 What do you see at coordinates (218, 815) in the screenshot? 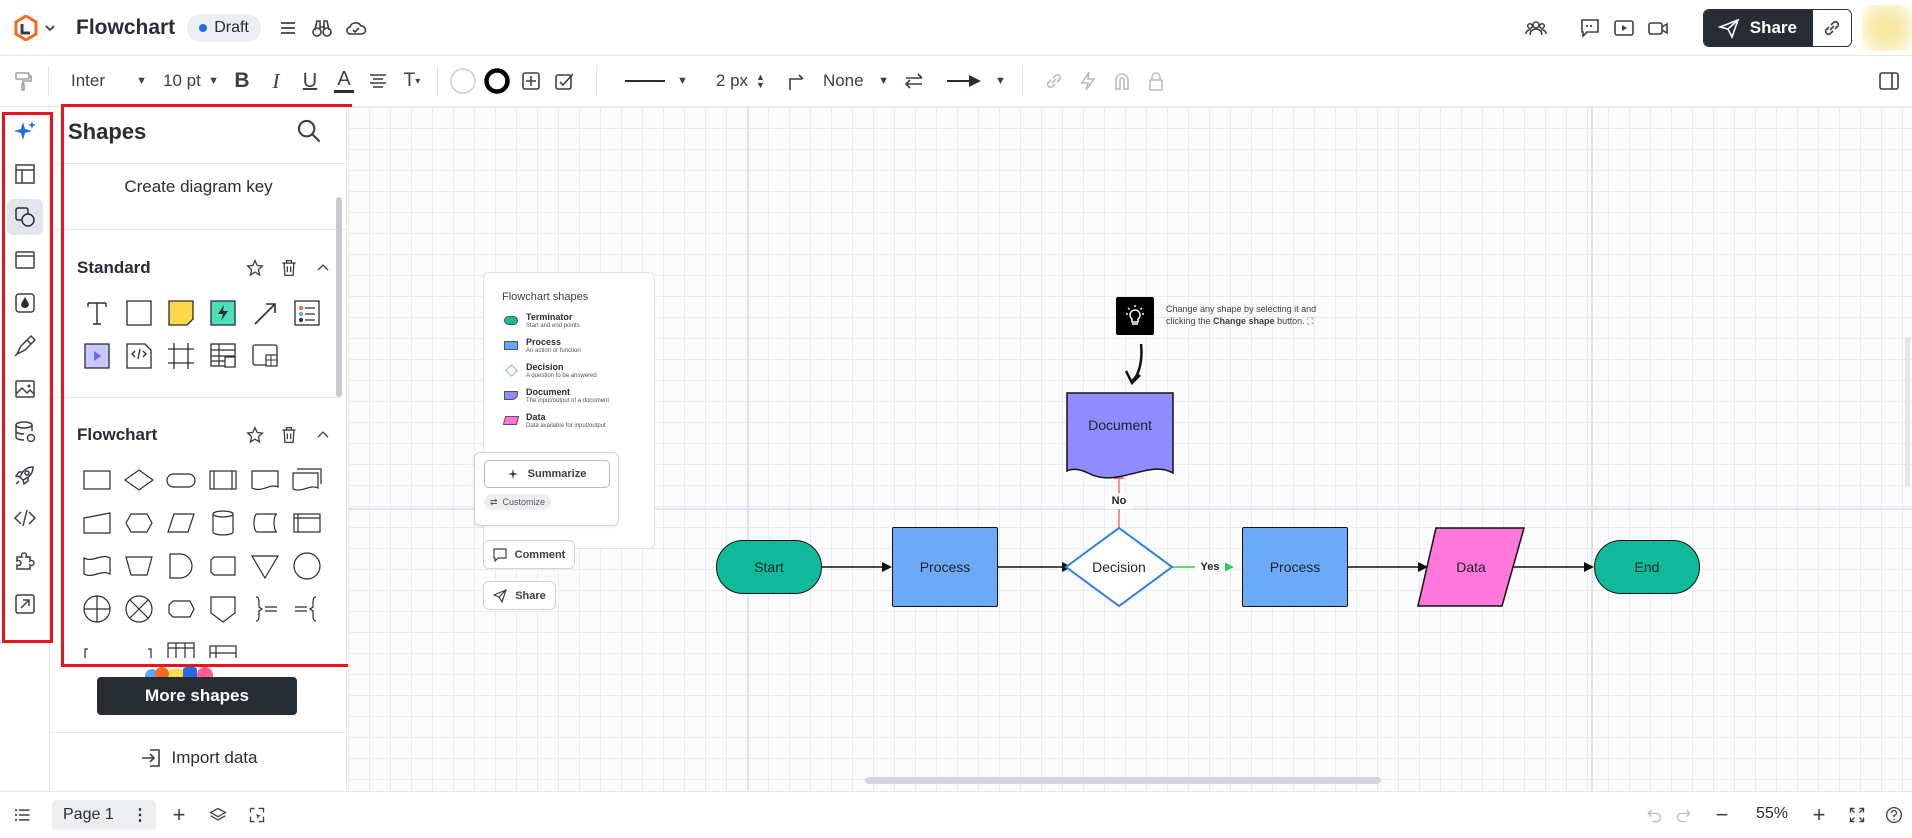
I see `layers-icon` at bounding box center [218, 815].